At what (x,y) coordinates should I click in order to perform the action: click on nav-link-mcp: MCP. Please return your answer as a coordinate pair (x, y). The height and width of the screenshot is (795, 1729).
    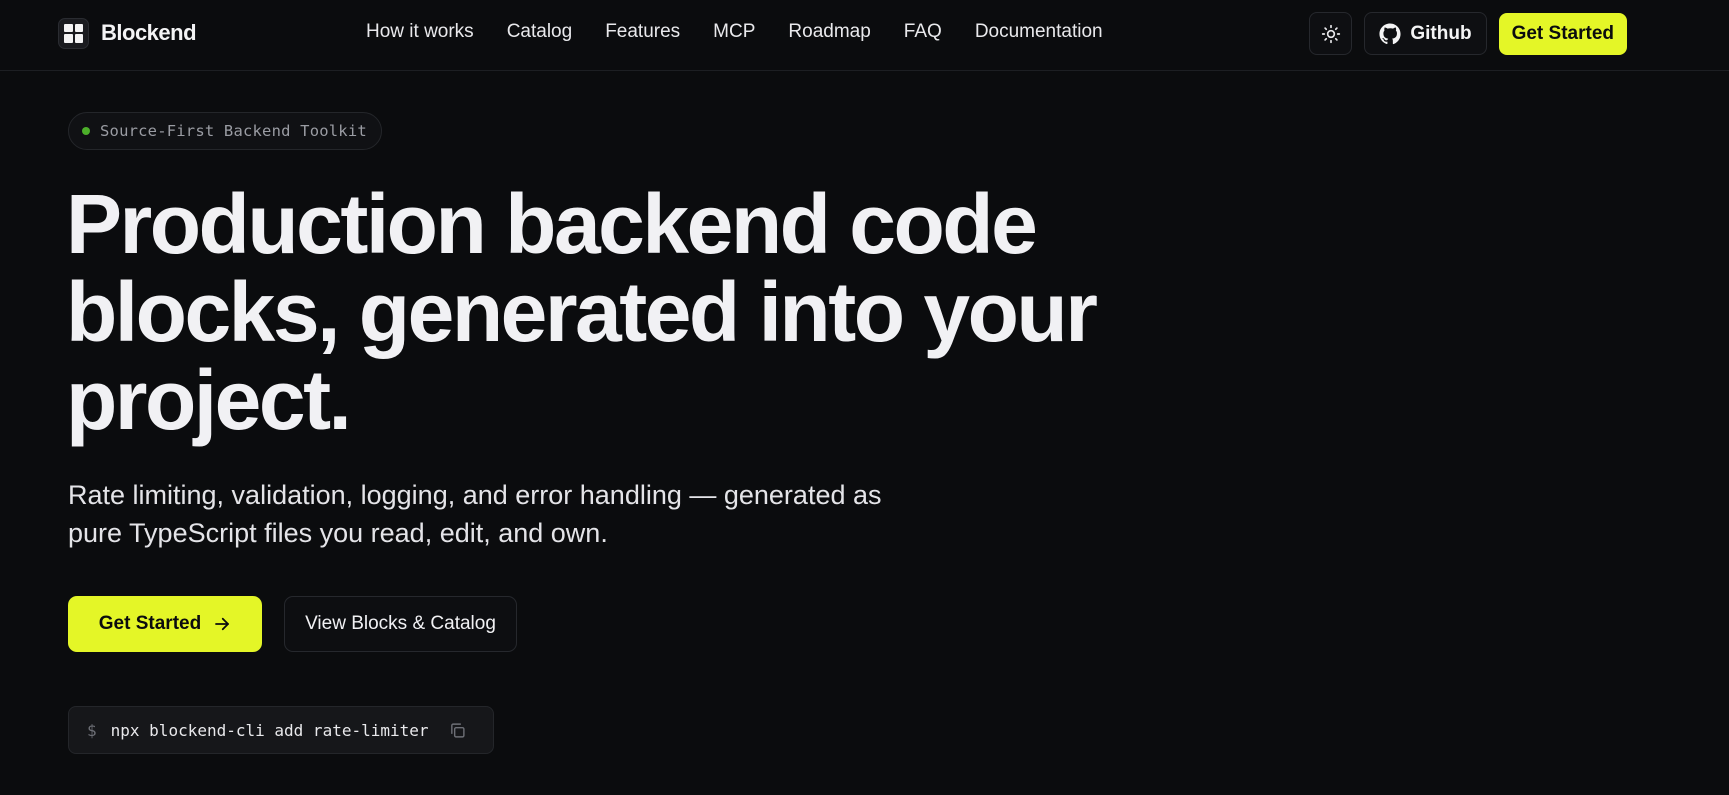
    Looking at the image, I should click on (734, 32).